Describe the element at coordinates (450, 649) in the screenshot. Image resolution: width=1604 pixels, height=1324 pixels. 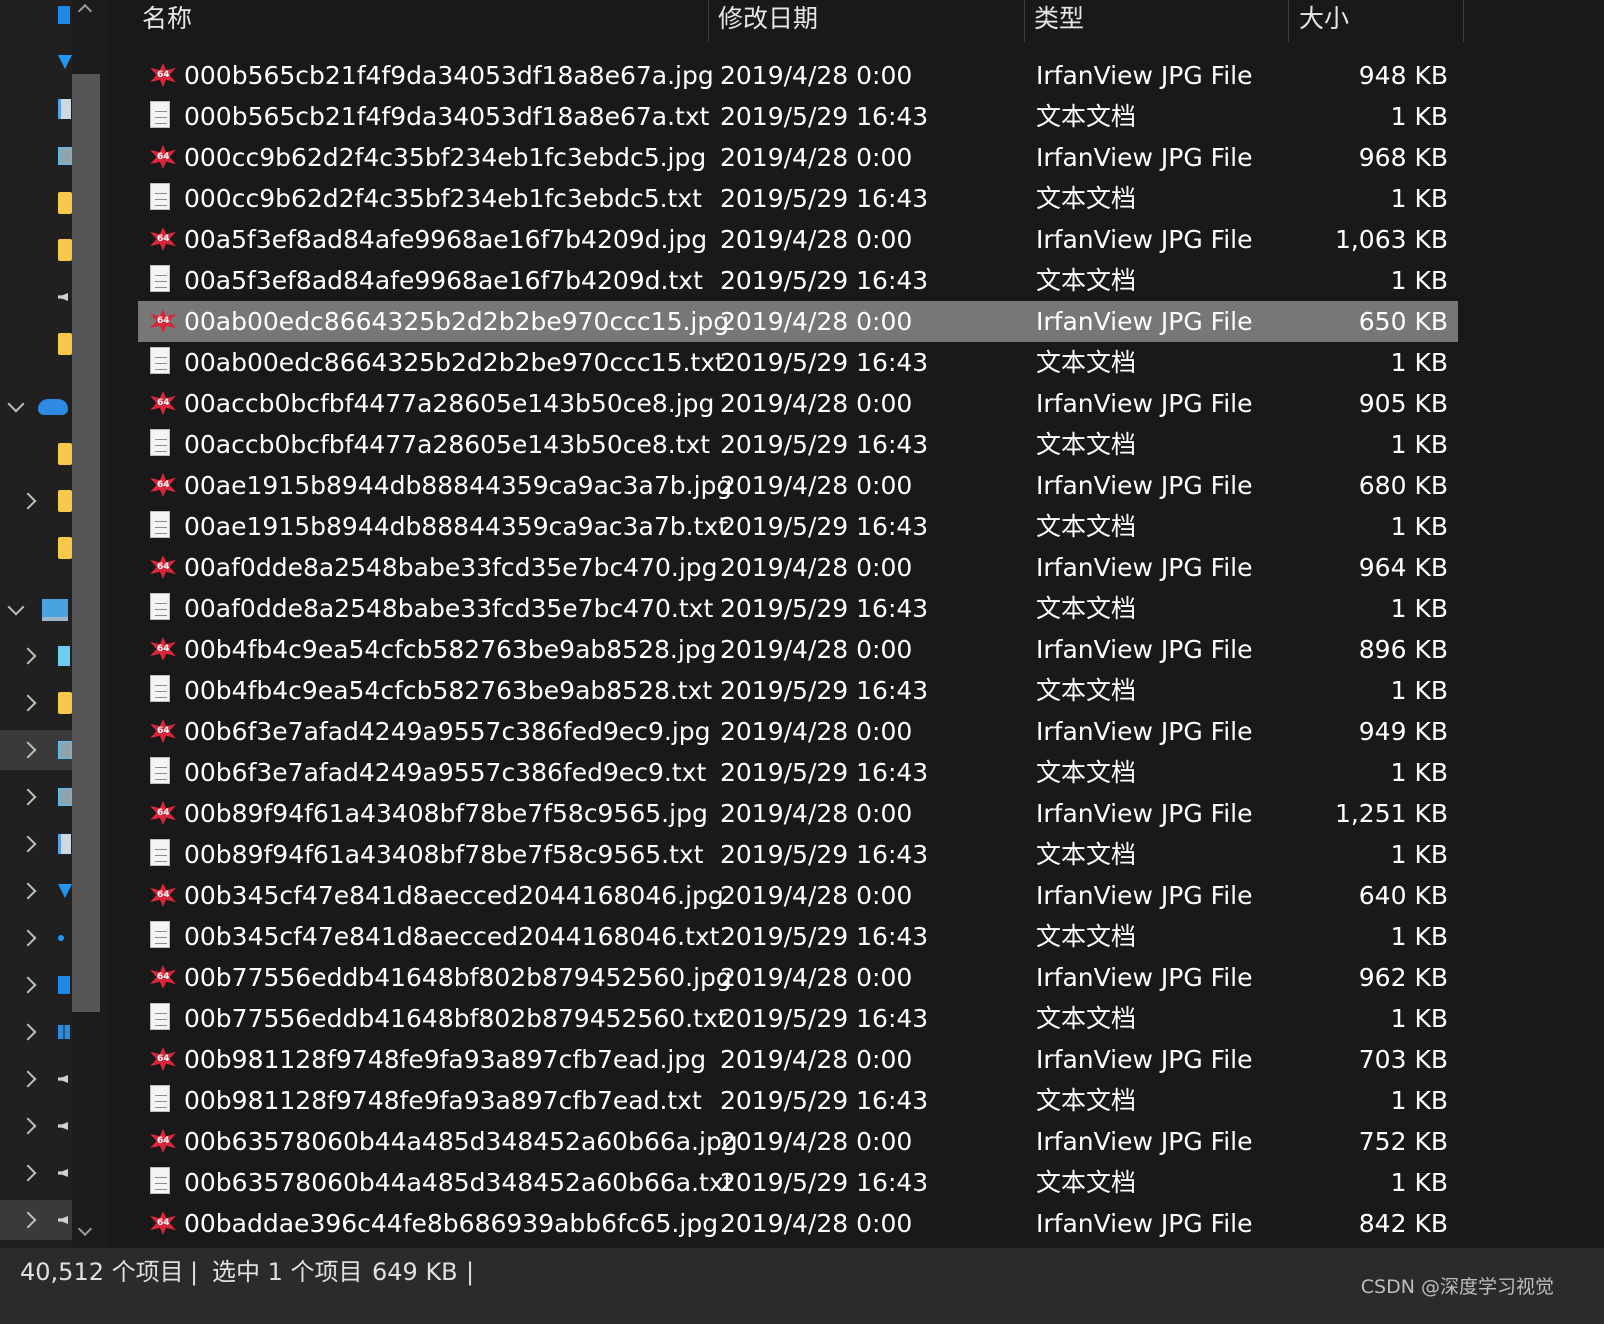
I see `file-name: 00b4fb4c9ea54cfcb582763be9ab8528.jpg` at that location.